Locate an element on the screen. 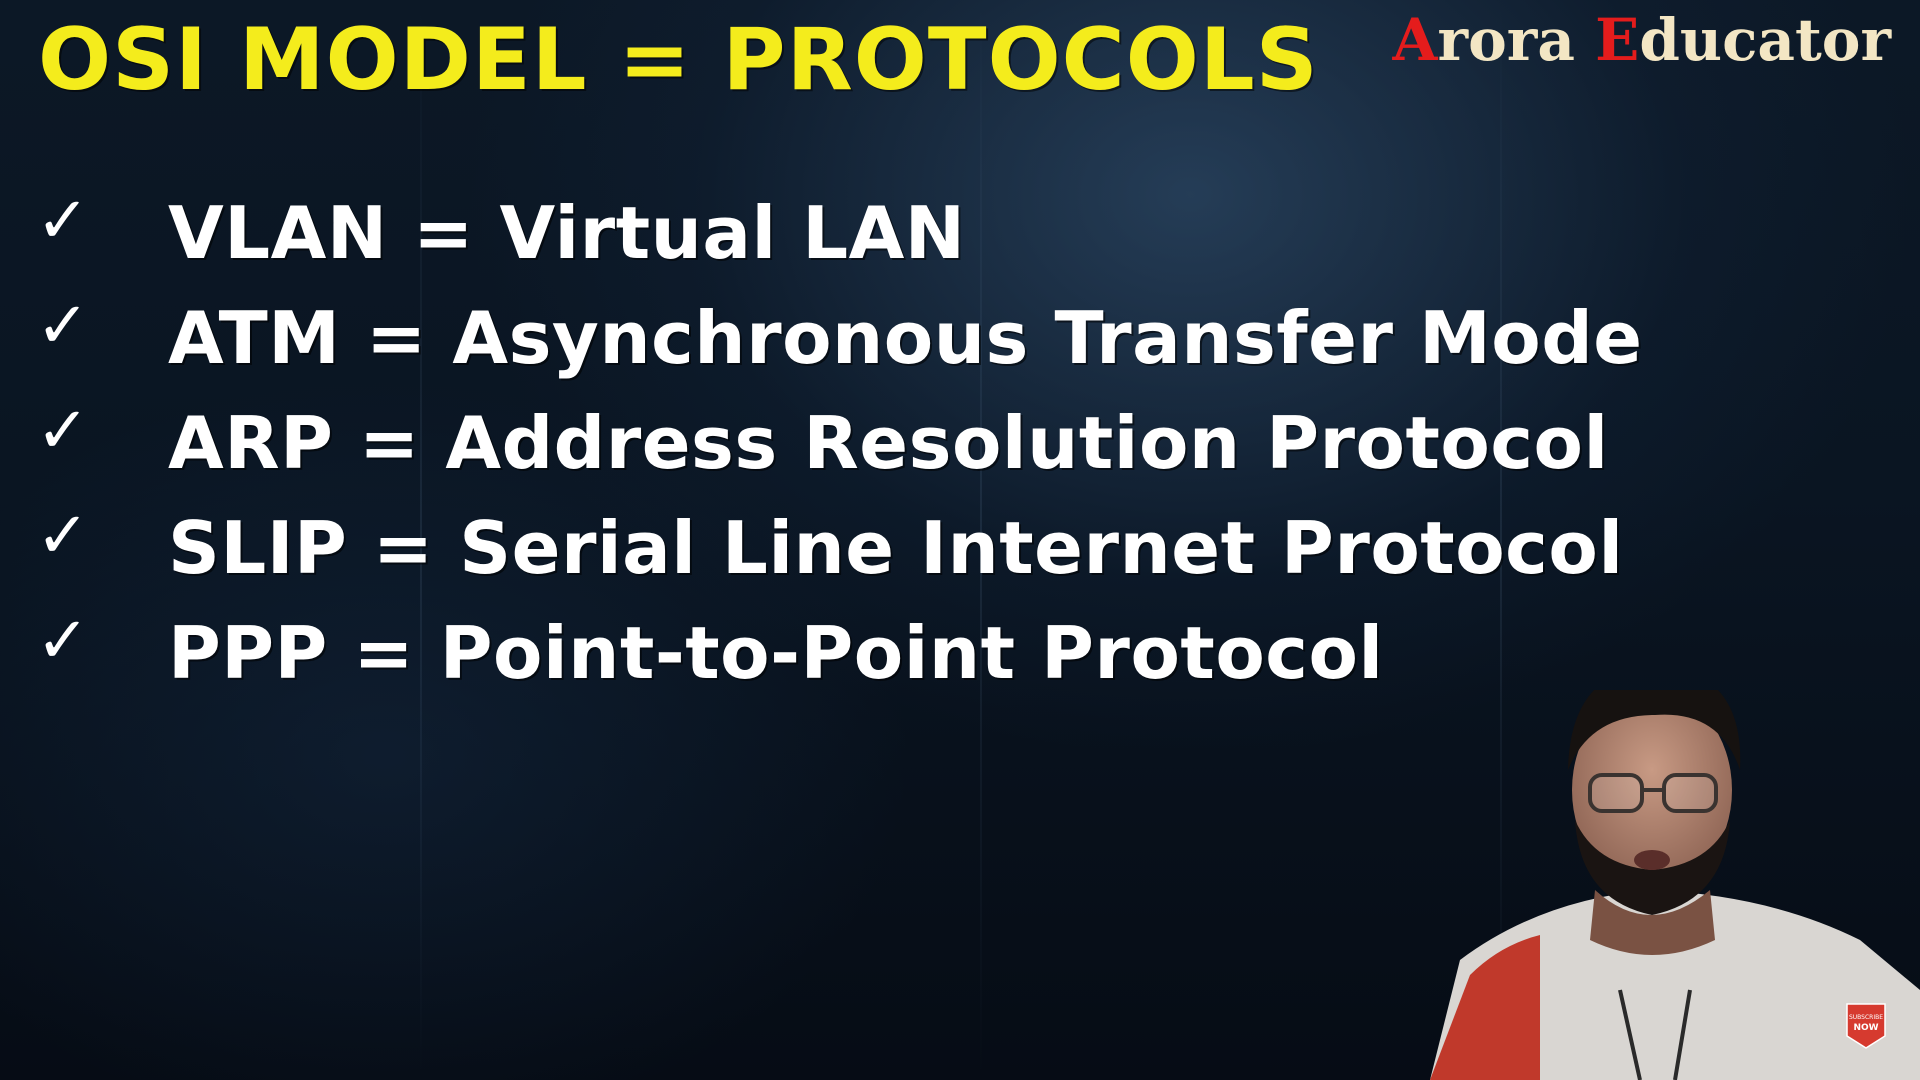 Image resolution: width=1920 pixels, height=1080 pixels. list-item: ✓ ATM = Asynchronous Transfer Mode is located at coordinates (839, 337).